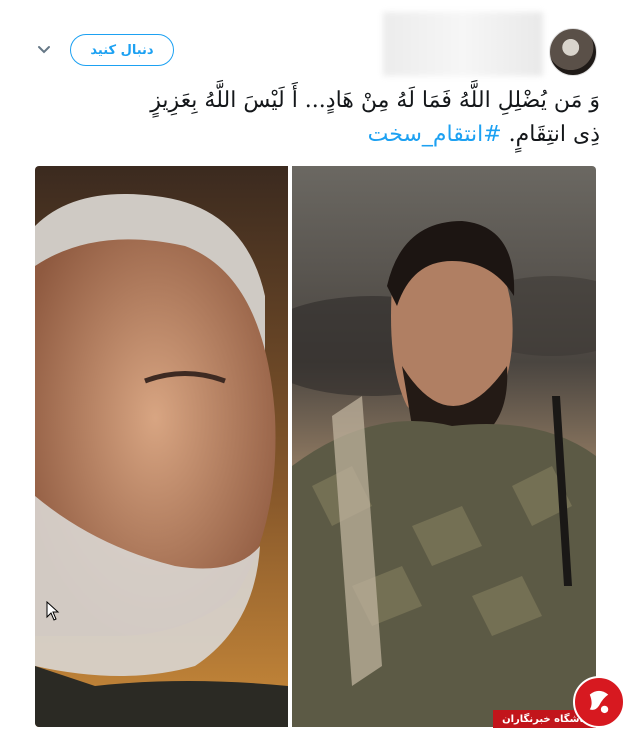 The height and width of the screenshot is (731, 630). I want to click on tweet-line-2: ذِى انتِقَامٍ. #انتقام_سخت, so click(310, 135).